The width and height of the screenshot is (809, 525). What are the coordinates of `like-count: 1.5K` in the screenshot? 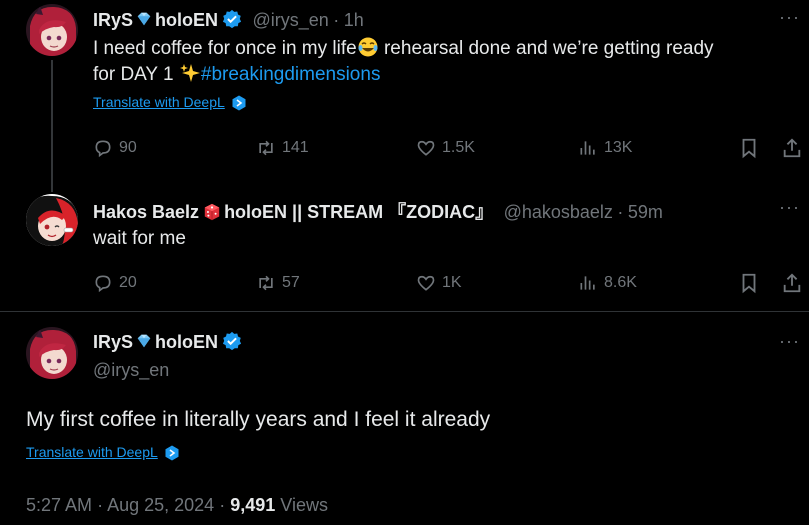 It's located at (458, 147).